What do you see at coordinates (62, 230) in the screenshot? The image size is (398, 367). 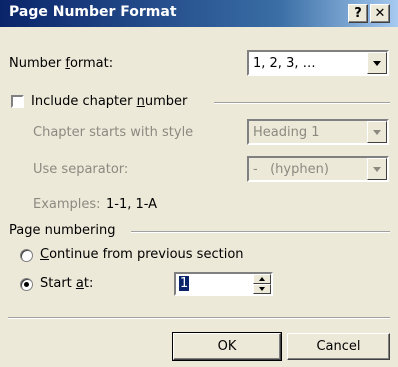 I see `page-numbering-group-label: Page numbering` at bounding box center [62, 230].